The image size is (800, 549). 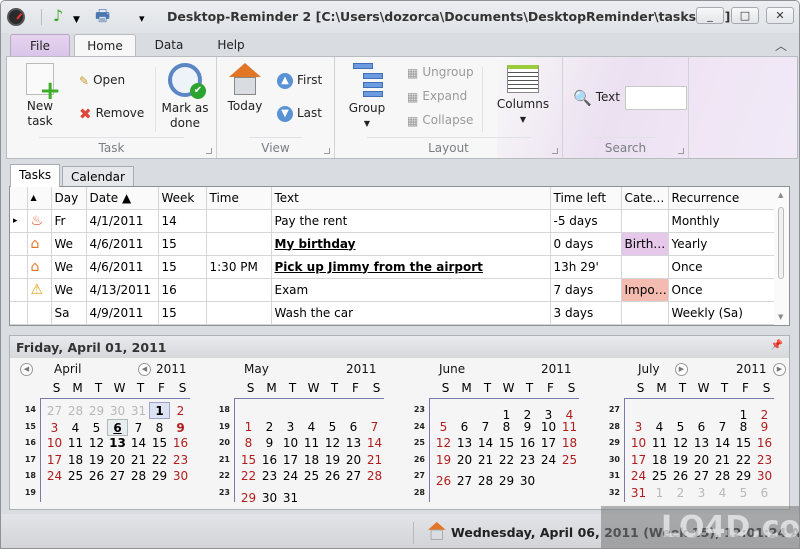 What do you see at coordinates (701, 476) in the screenshot?
I see `day-cell: 27` at bounding box center [701, 476].